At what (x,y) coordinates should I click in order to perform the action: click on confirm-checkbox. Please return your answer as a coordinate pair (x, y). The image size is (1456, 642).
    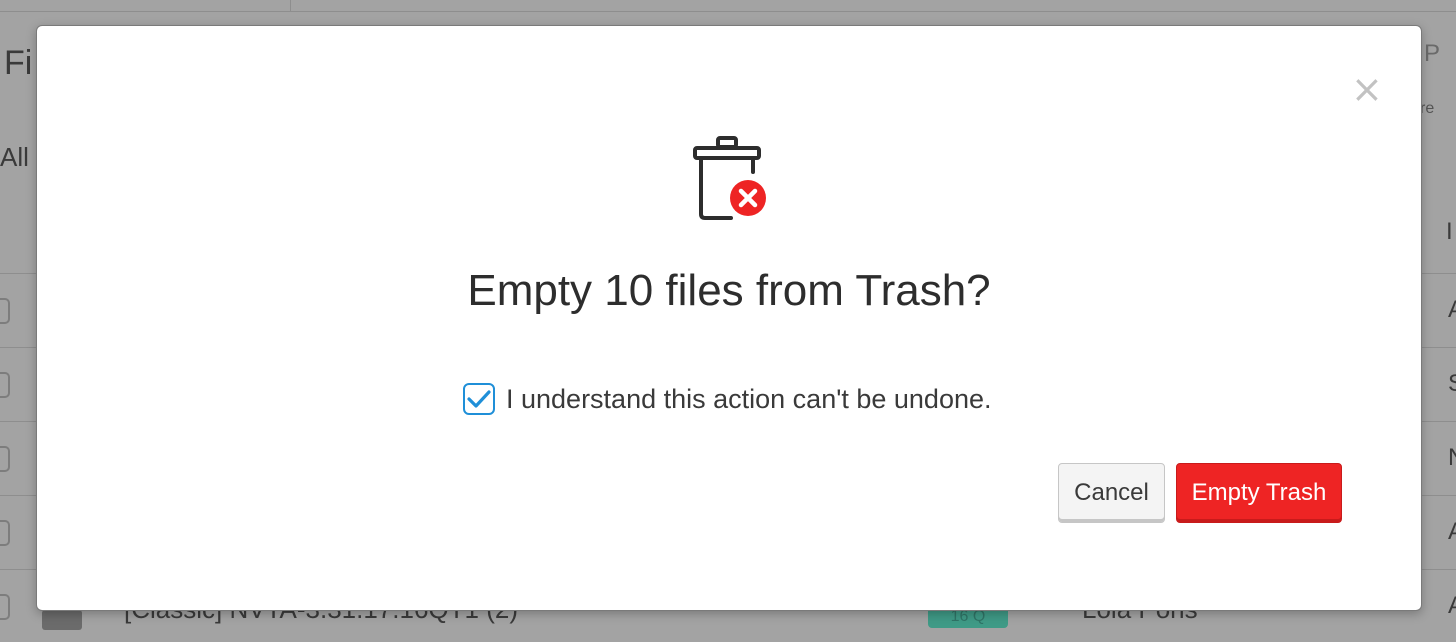
    Looking at the image, I should click on (479, 399).